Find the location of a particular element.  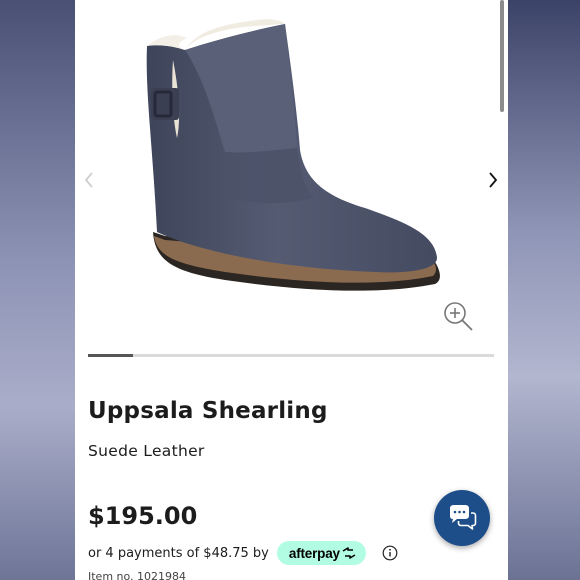

afterpay-logo-icon is located at coordinates (349, 553).